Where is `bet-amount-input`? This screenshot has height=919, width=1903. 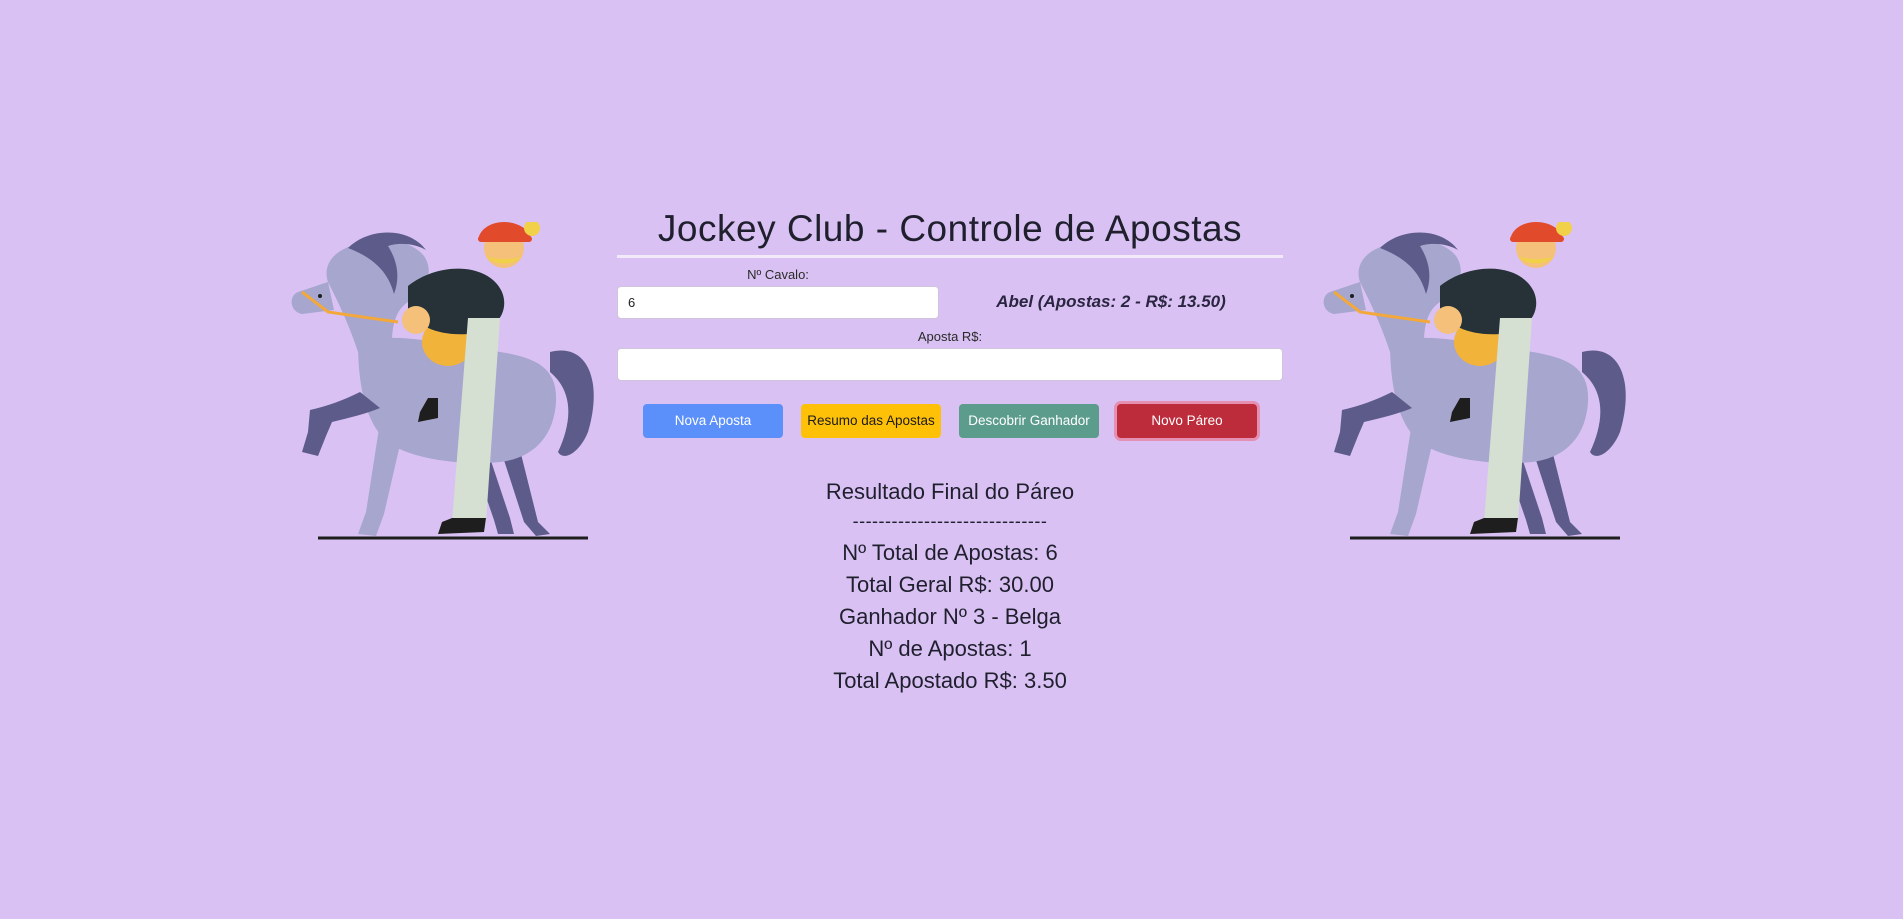 bet-amount-input is located at coordinates (950, 364).